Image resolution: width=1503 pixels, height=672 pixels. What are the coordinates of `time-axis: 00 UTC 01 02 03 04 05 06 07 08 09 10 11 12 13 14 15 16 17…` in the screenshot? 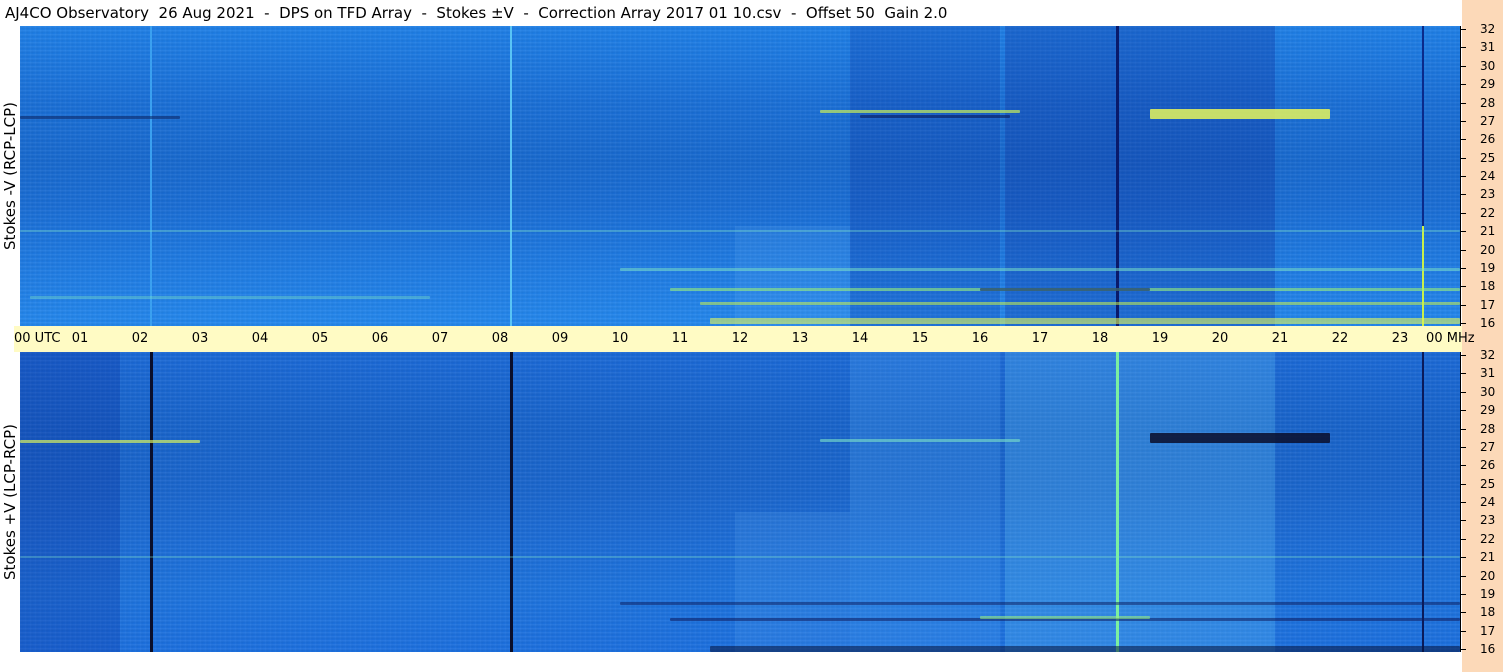 It's located at (744, 339).